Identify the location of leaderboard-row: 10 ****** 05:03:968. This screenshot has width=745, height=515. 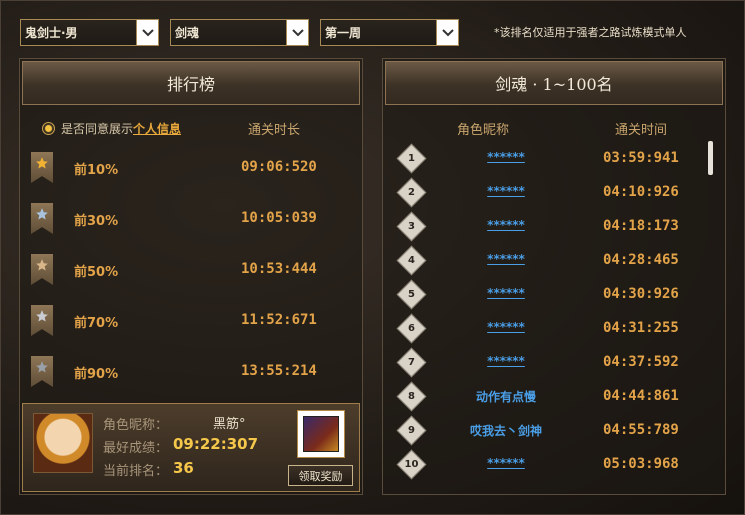
(548, 464).